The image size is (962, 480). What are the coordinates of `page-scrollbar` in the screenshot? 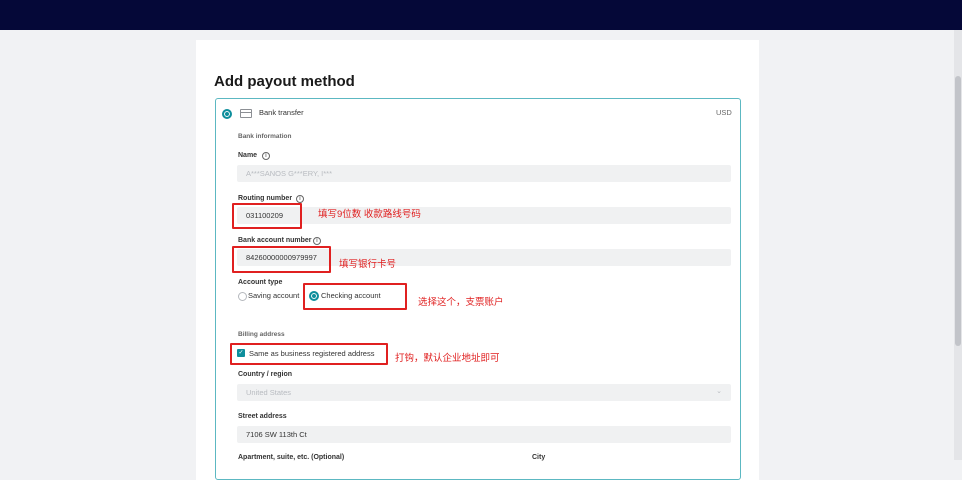 It's located at (958, 245).